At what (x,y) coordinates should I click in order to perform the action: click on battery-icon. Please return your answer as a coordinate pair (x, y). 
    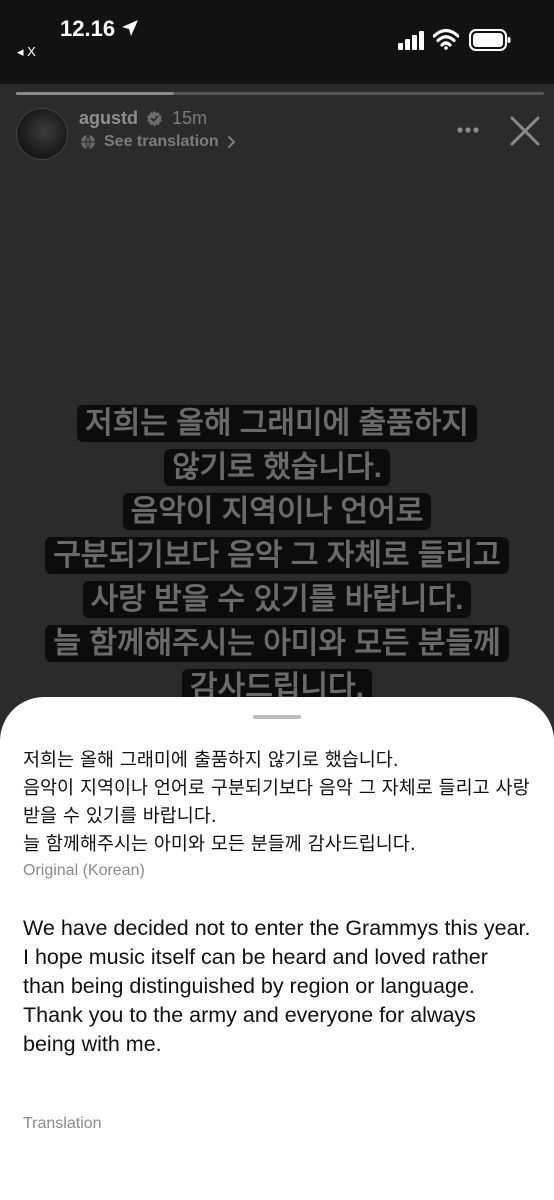
    Looking at the image, I should click on (490, 40).